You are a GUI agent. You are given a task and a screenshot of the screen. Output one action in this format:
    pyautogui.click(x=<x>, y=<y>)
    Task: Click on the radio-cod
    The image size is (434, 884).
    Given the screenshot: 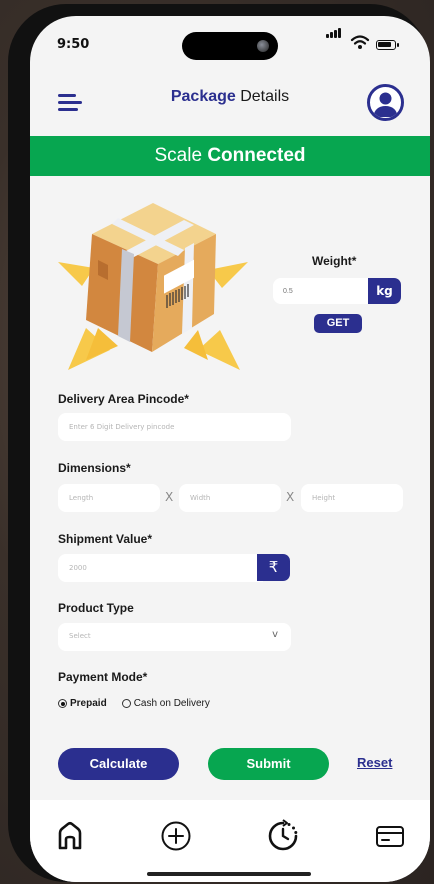 What is the action you would take?
    pyautogui.click(x=126, y=703)
    